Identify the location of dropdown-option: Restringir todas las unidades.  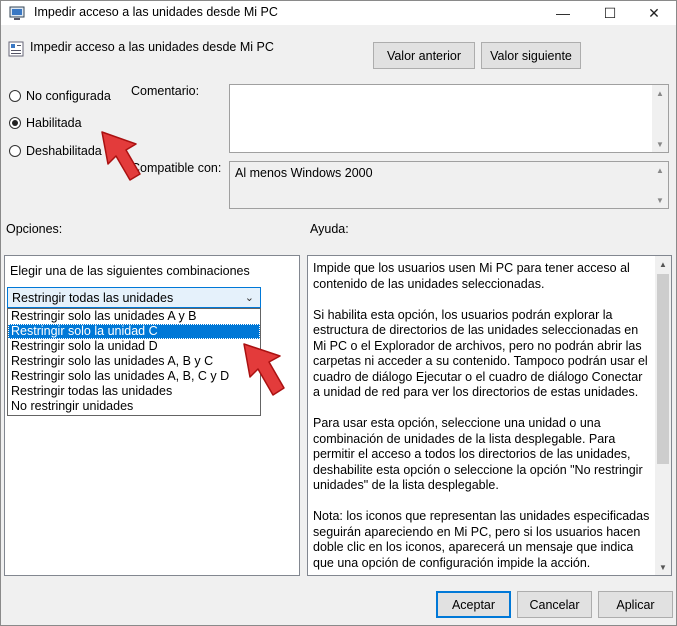
(134, 391).